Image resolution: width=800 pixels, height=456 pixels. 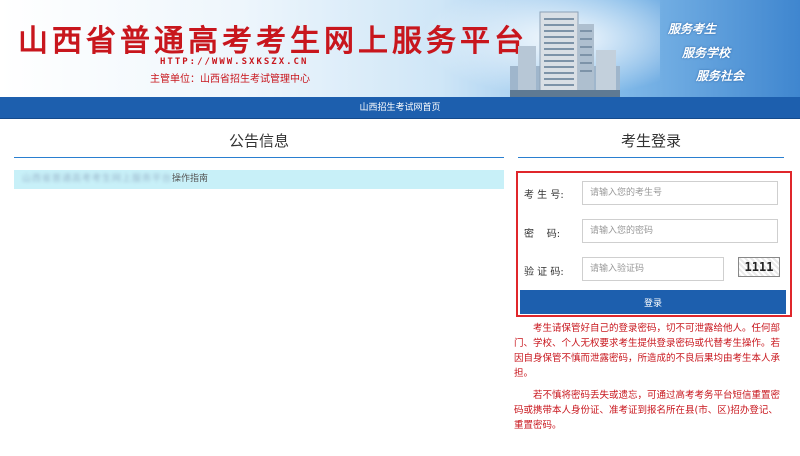 What do you see at coordinates (680, 193) in the screenshot?
I see `exam-number-input` at bounding box center [680, 193].